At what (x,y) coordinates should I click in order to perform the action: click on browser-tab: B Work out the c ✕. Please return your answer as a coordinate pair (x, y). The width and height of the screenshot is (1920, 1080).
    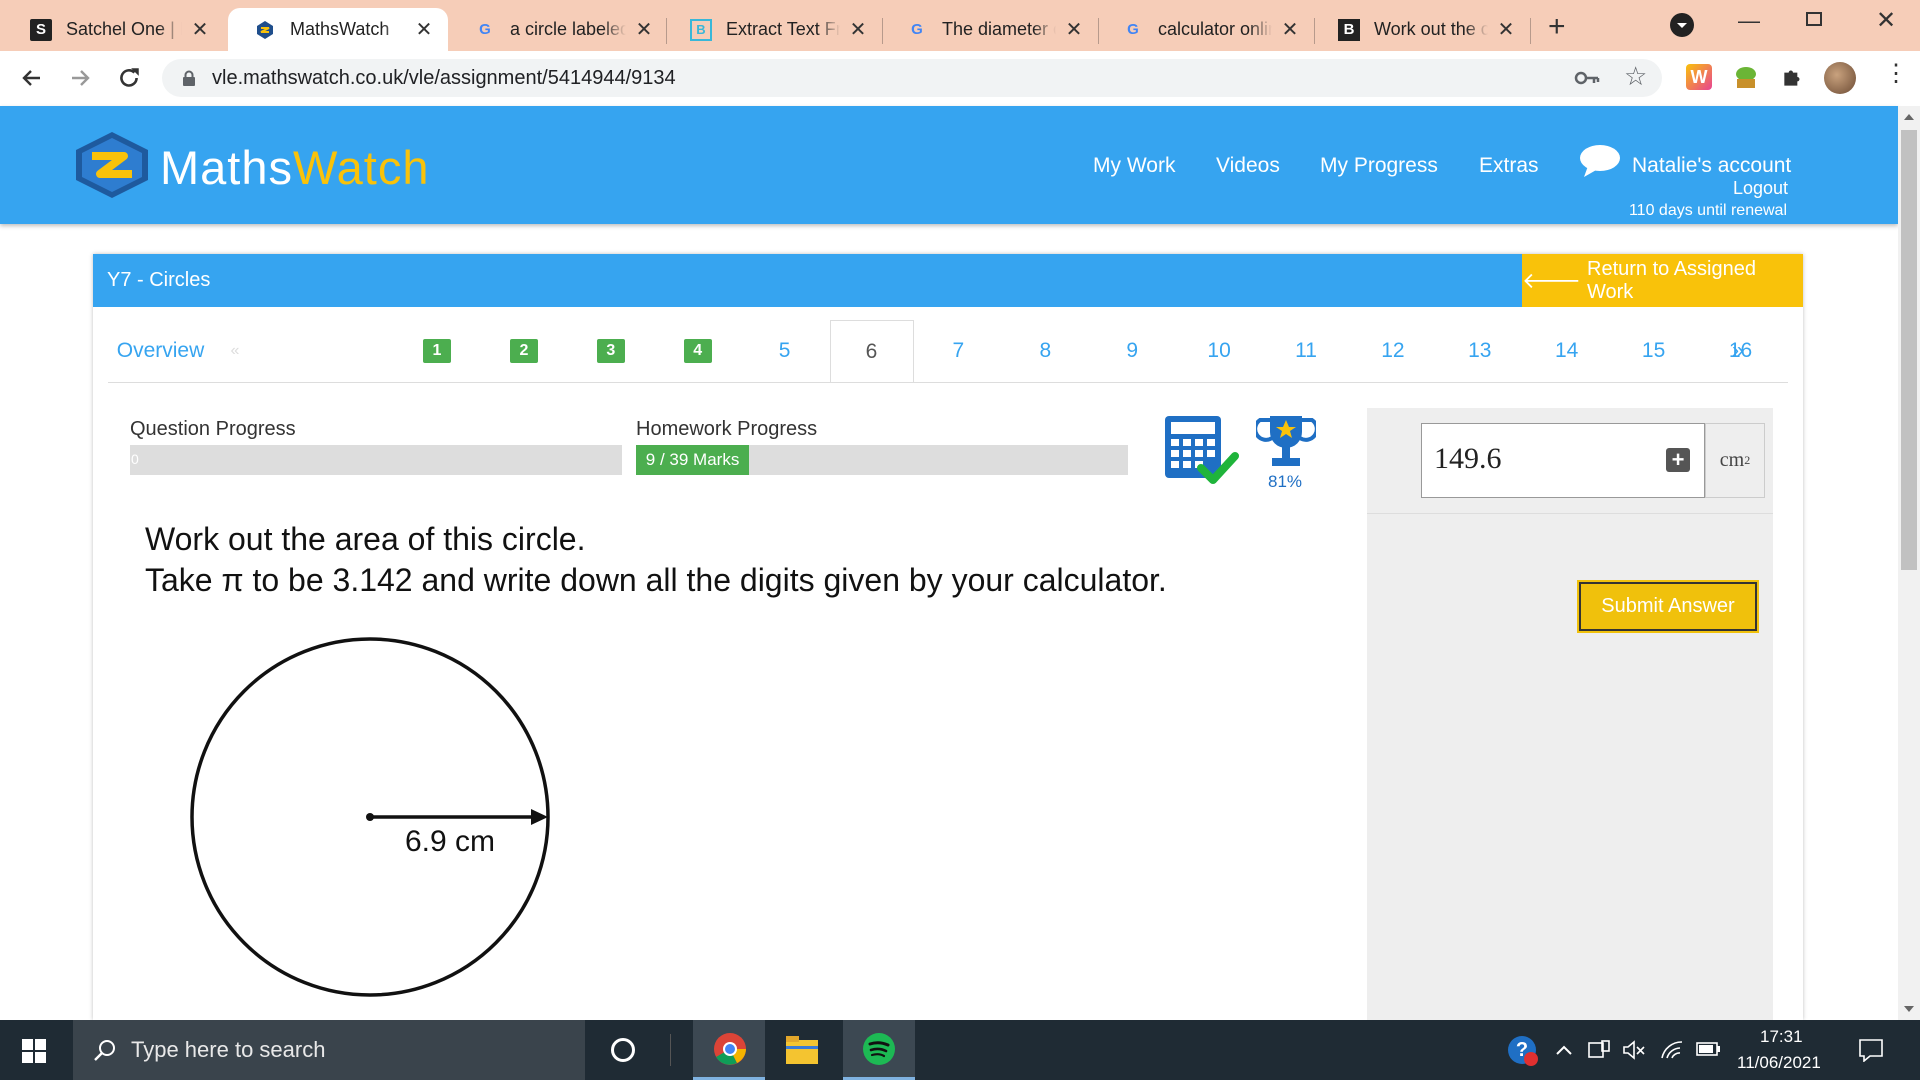
    Looking at the image, I should click on (1421, 29).